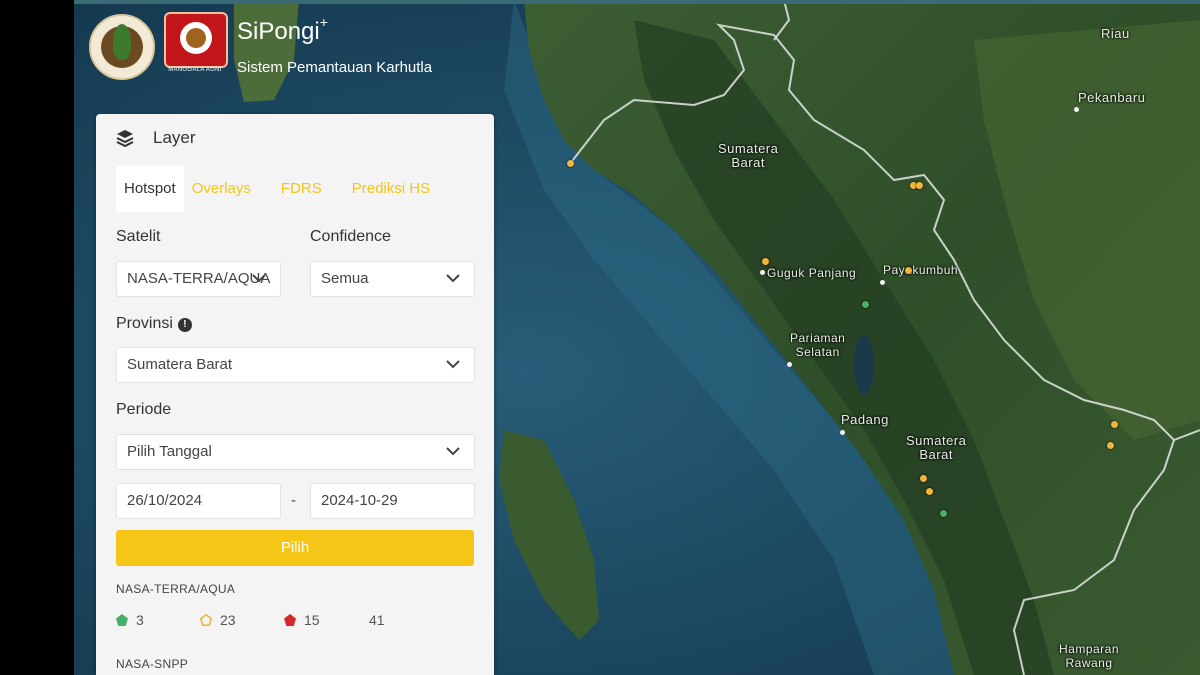 The height and width of the screenshot is (675, 1200). Describe the element at coordinates (206, 620) in the screenshot. I see `medium-confidence-icon` at that location.